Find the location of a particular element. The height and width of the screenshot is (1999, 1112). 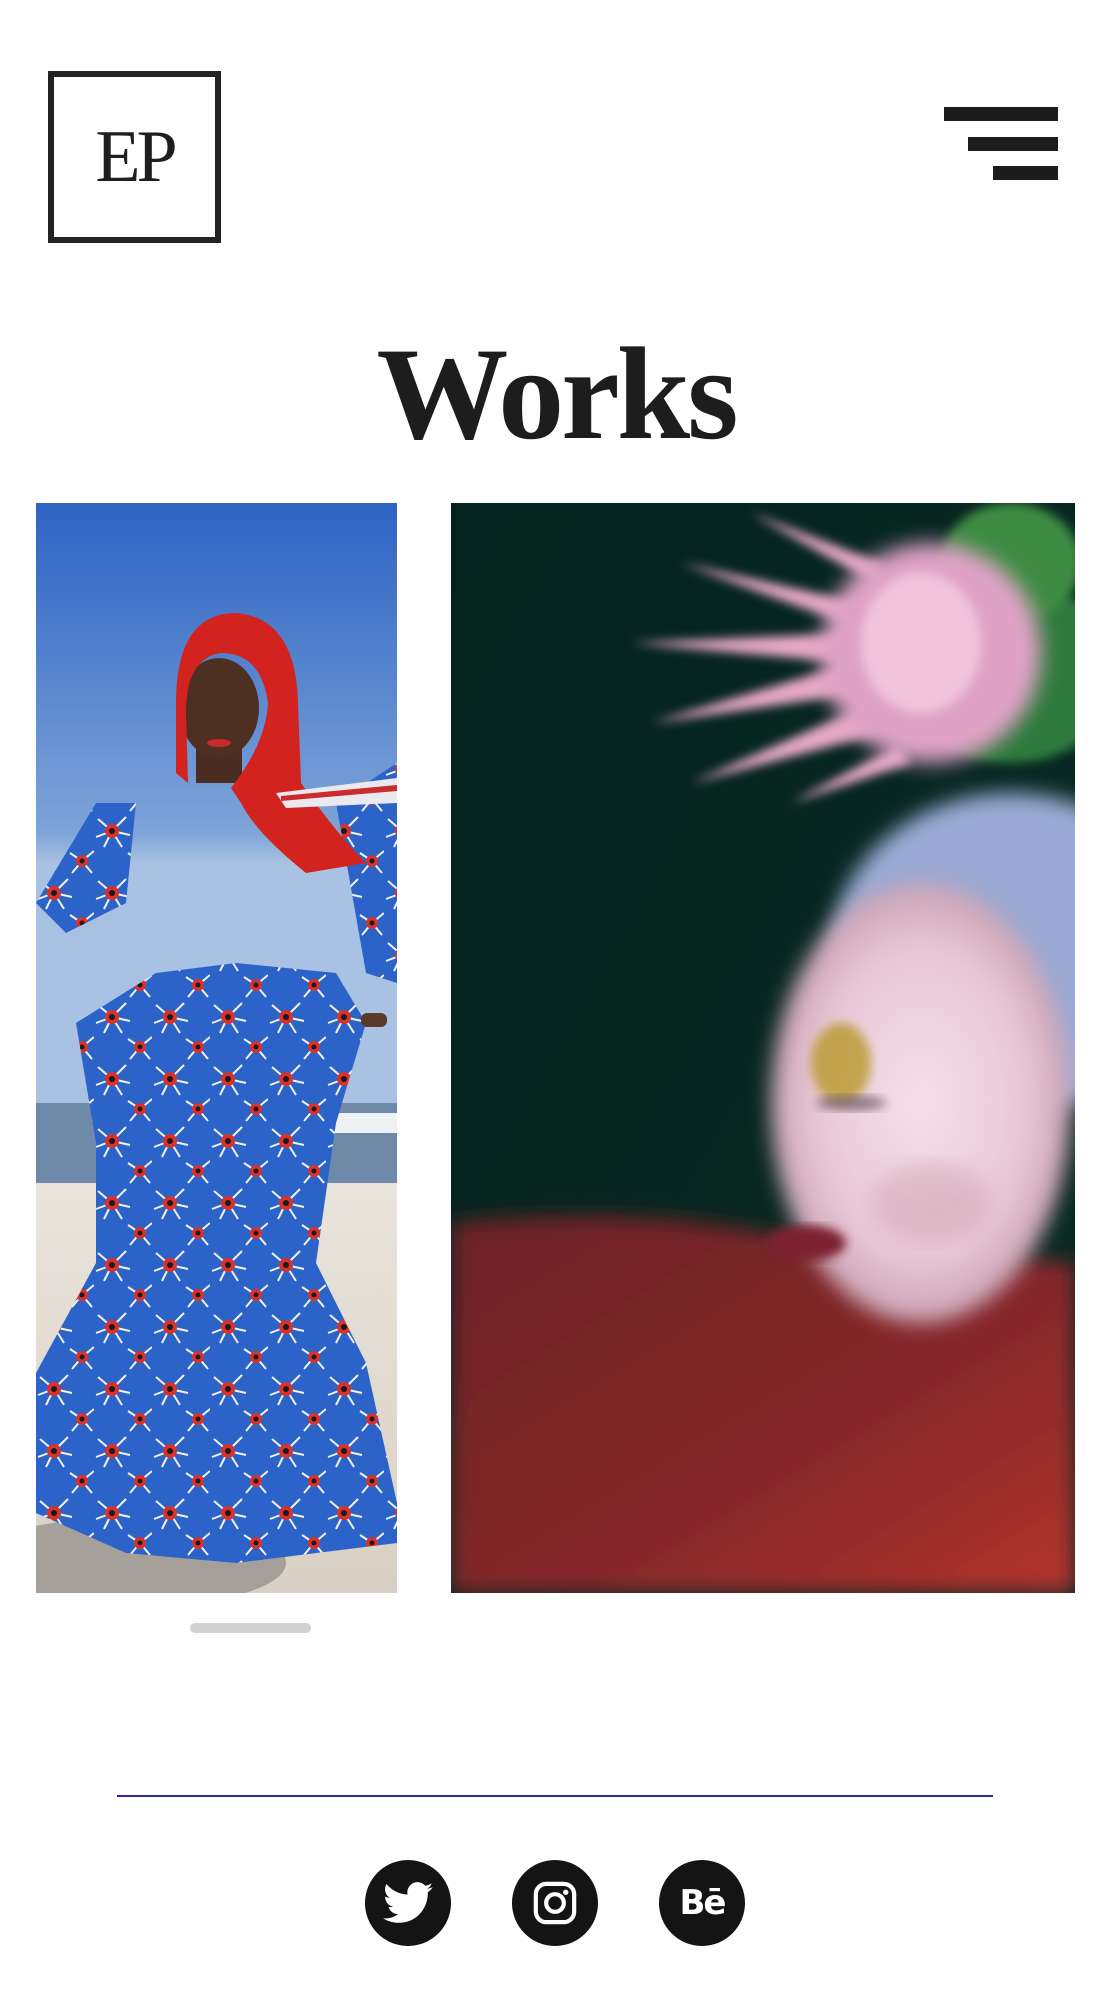

behance-link: Bē is located at coordinates (702, 1903).